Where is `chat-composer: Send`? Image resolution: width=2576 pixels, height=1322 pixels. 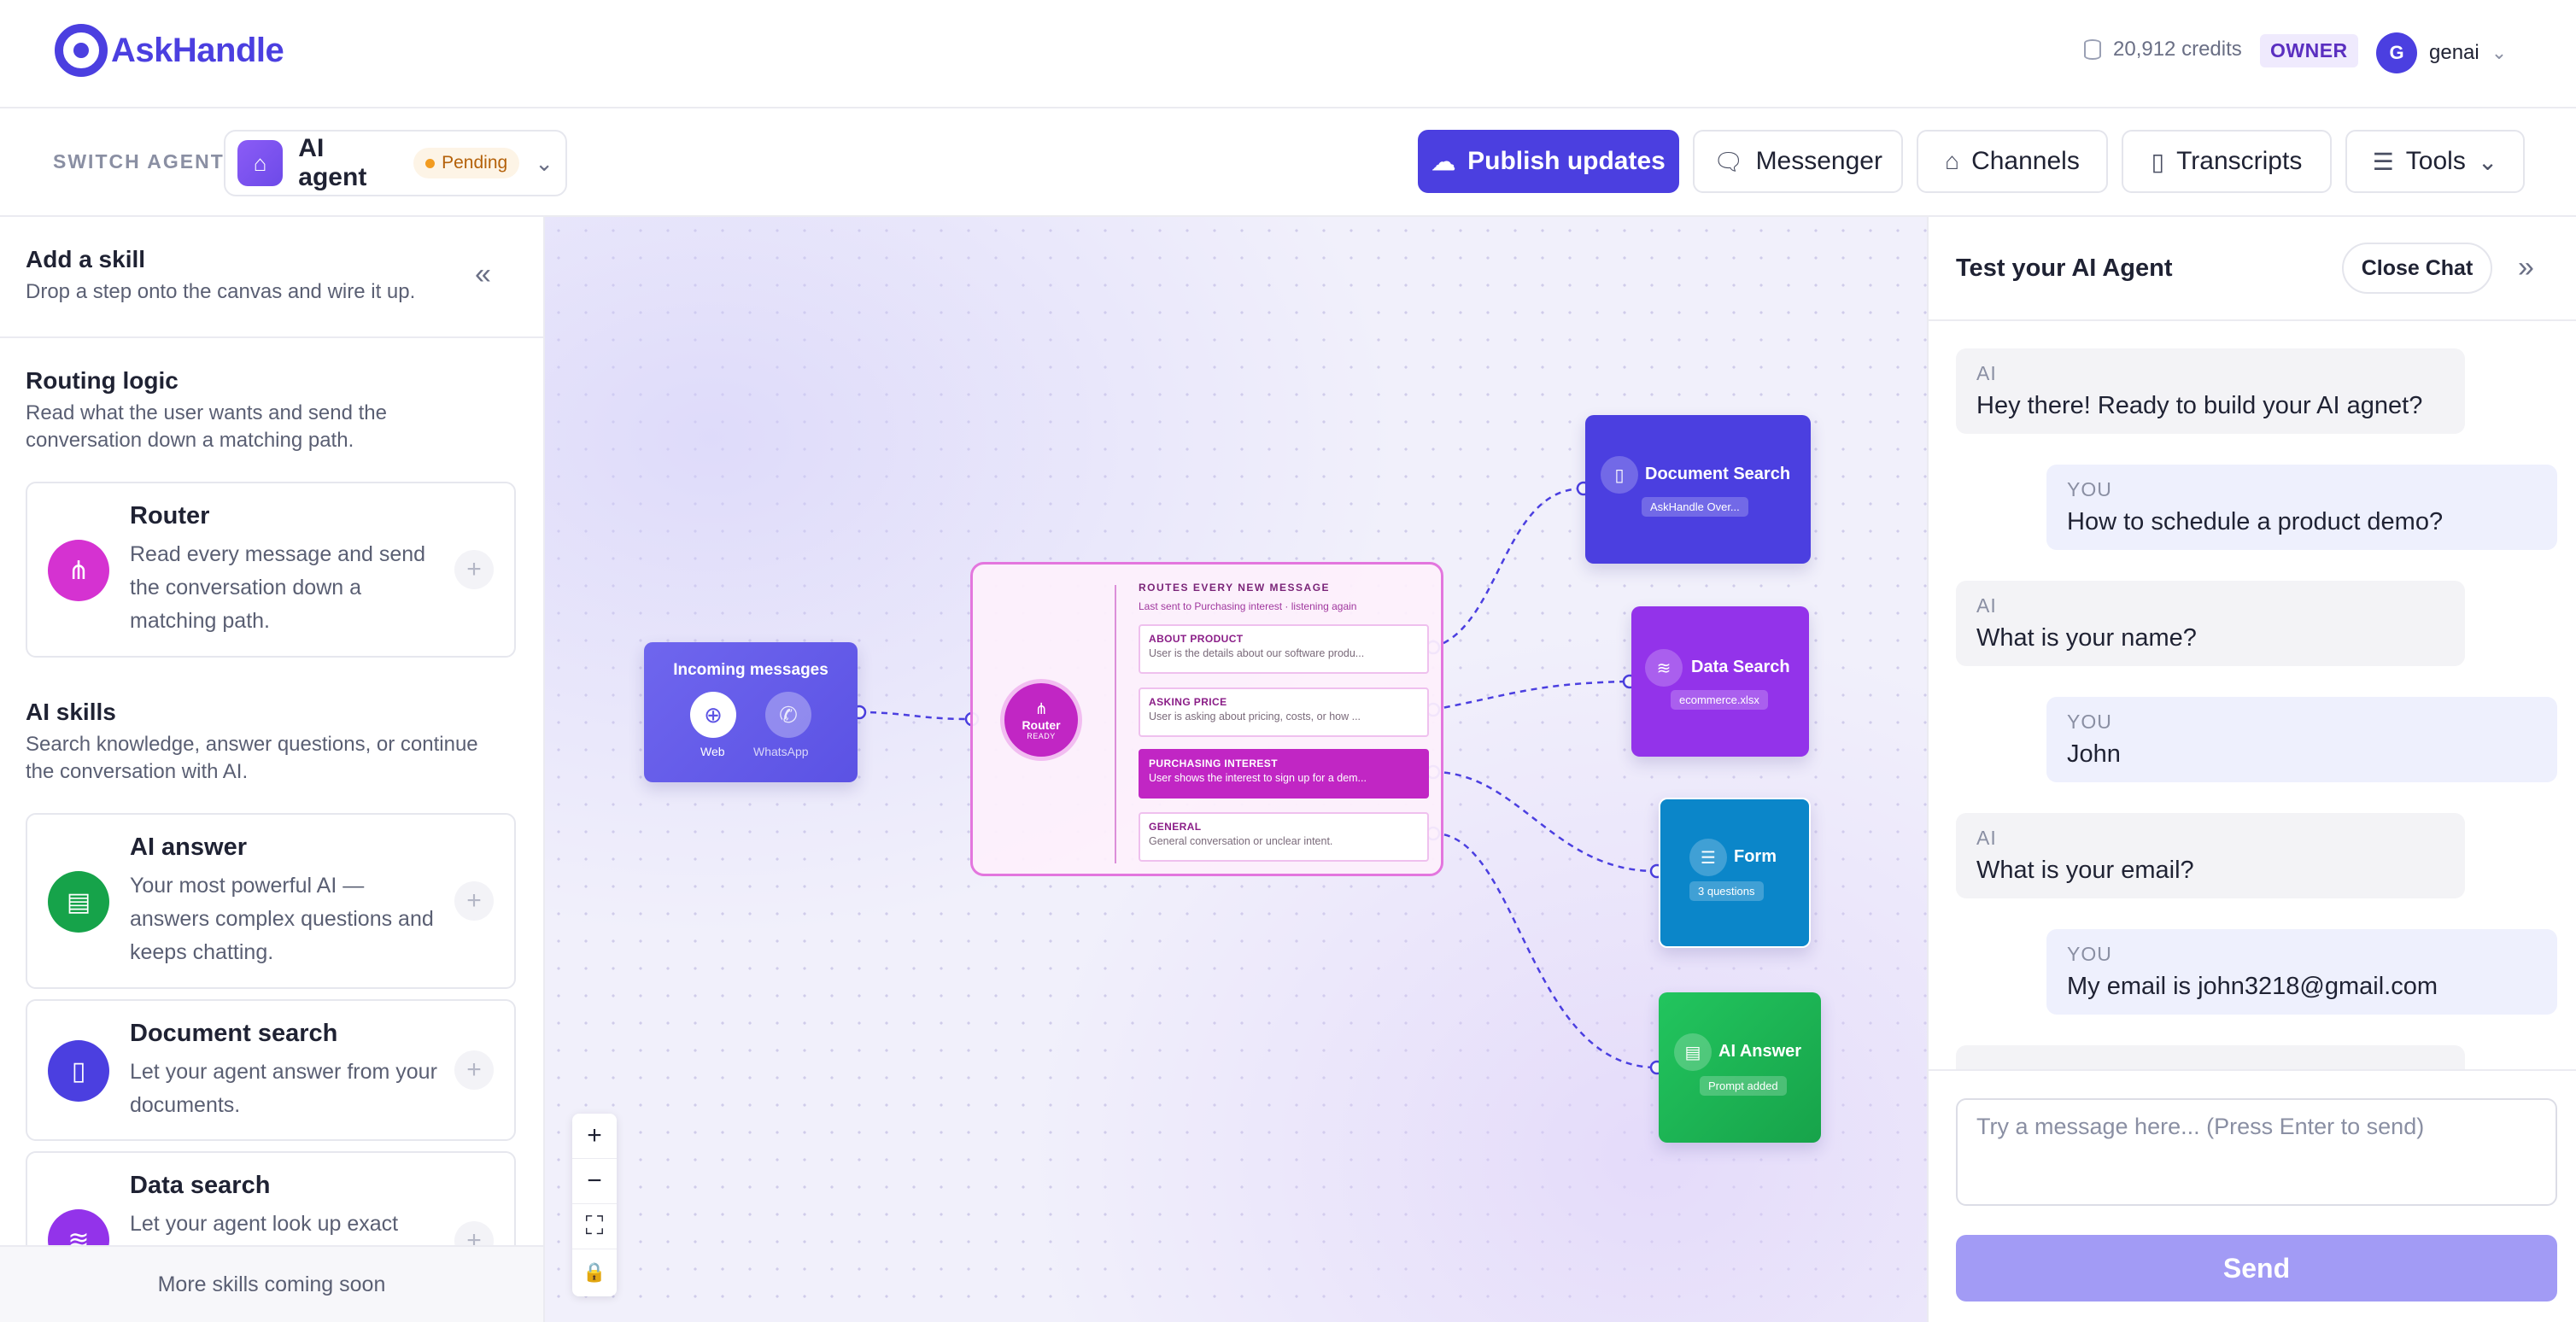 chat-composer: Send is located at coordinates (2252, 1195).